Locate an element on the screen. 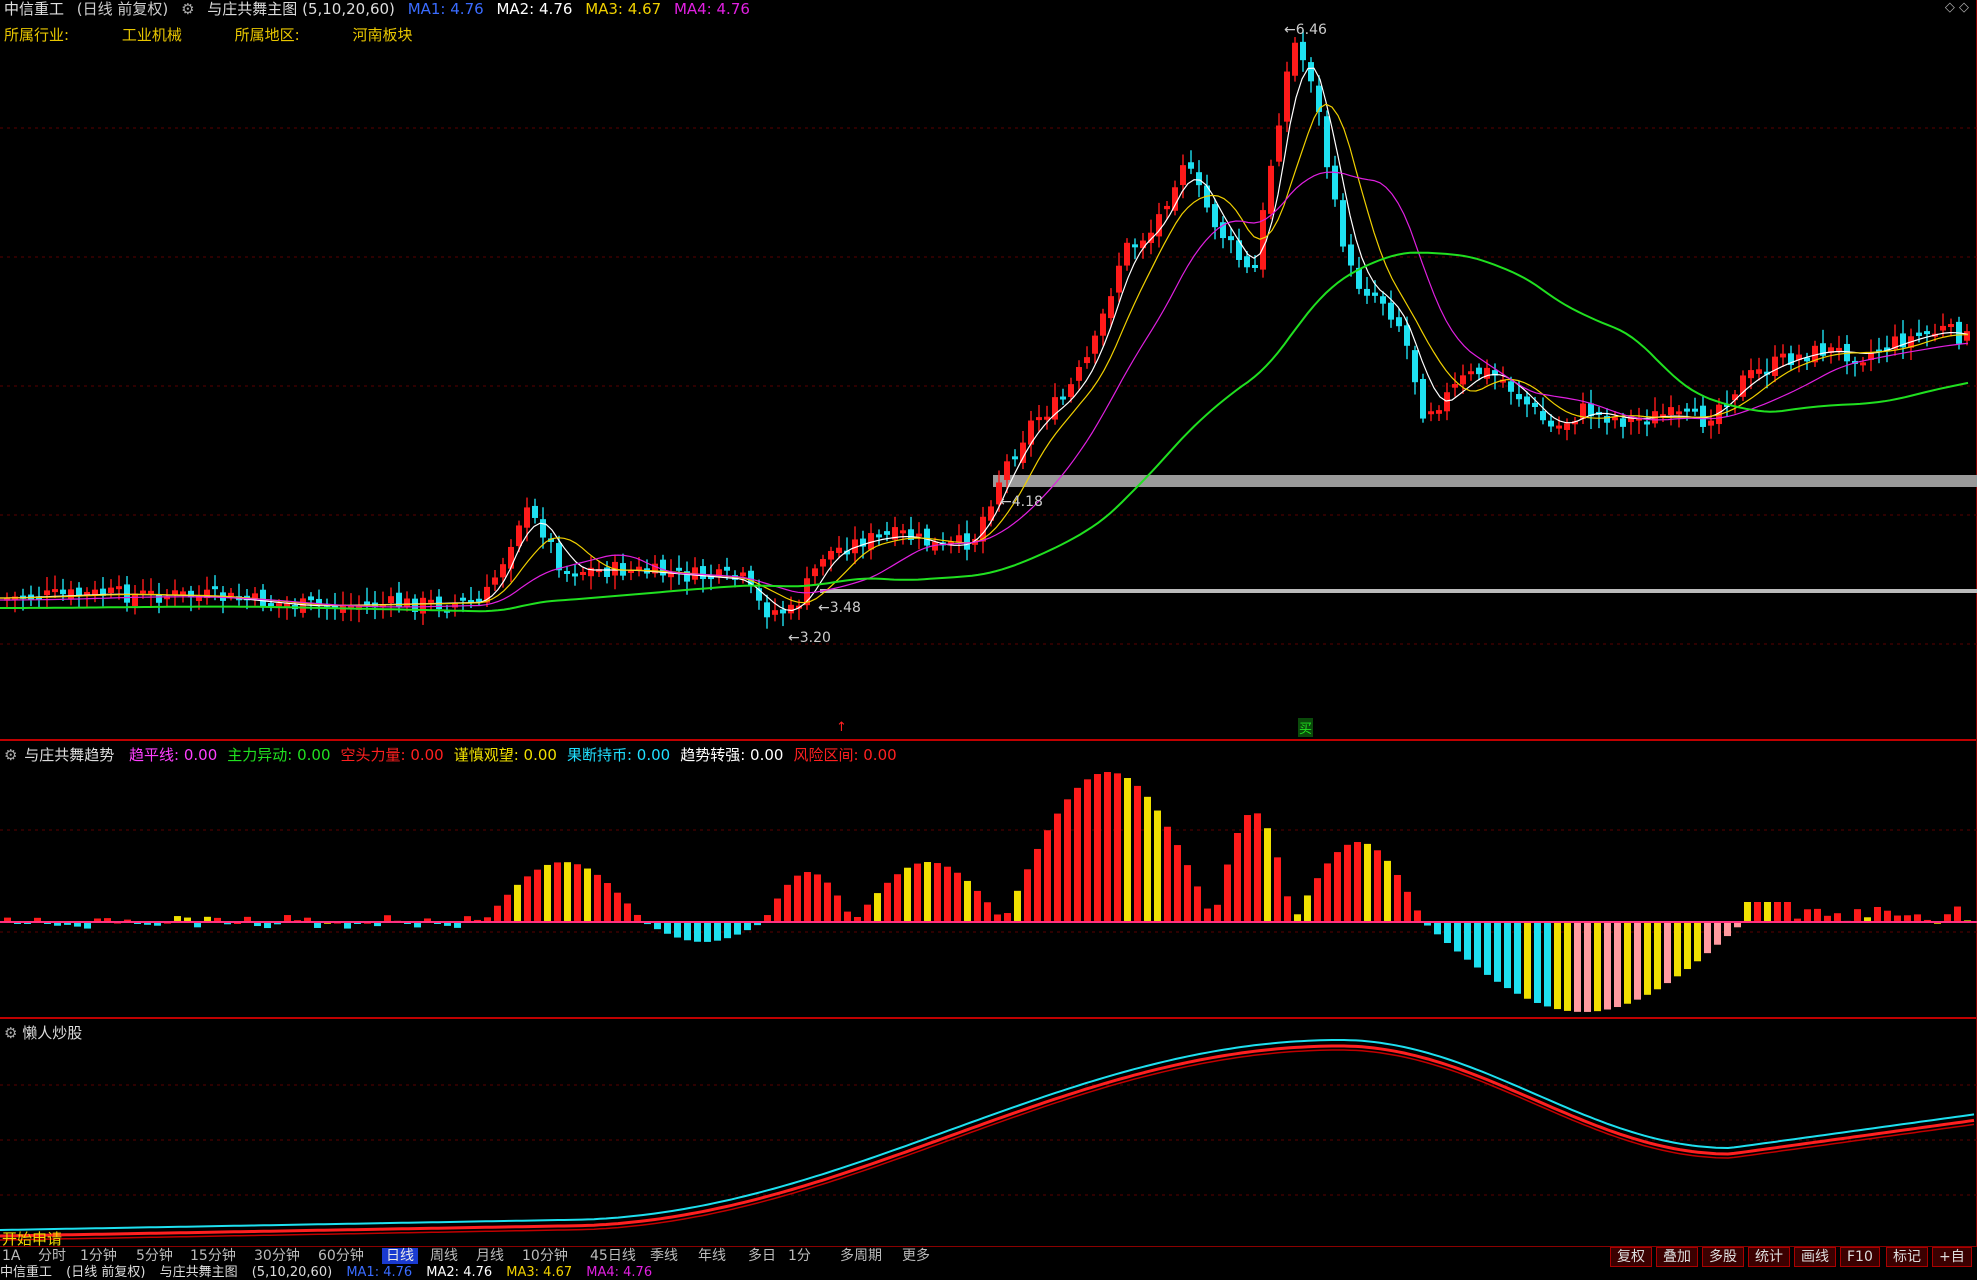 This screenshot has height=1280, width=1977. support-line is located at coordinates (1398, 591).